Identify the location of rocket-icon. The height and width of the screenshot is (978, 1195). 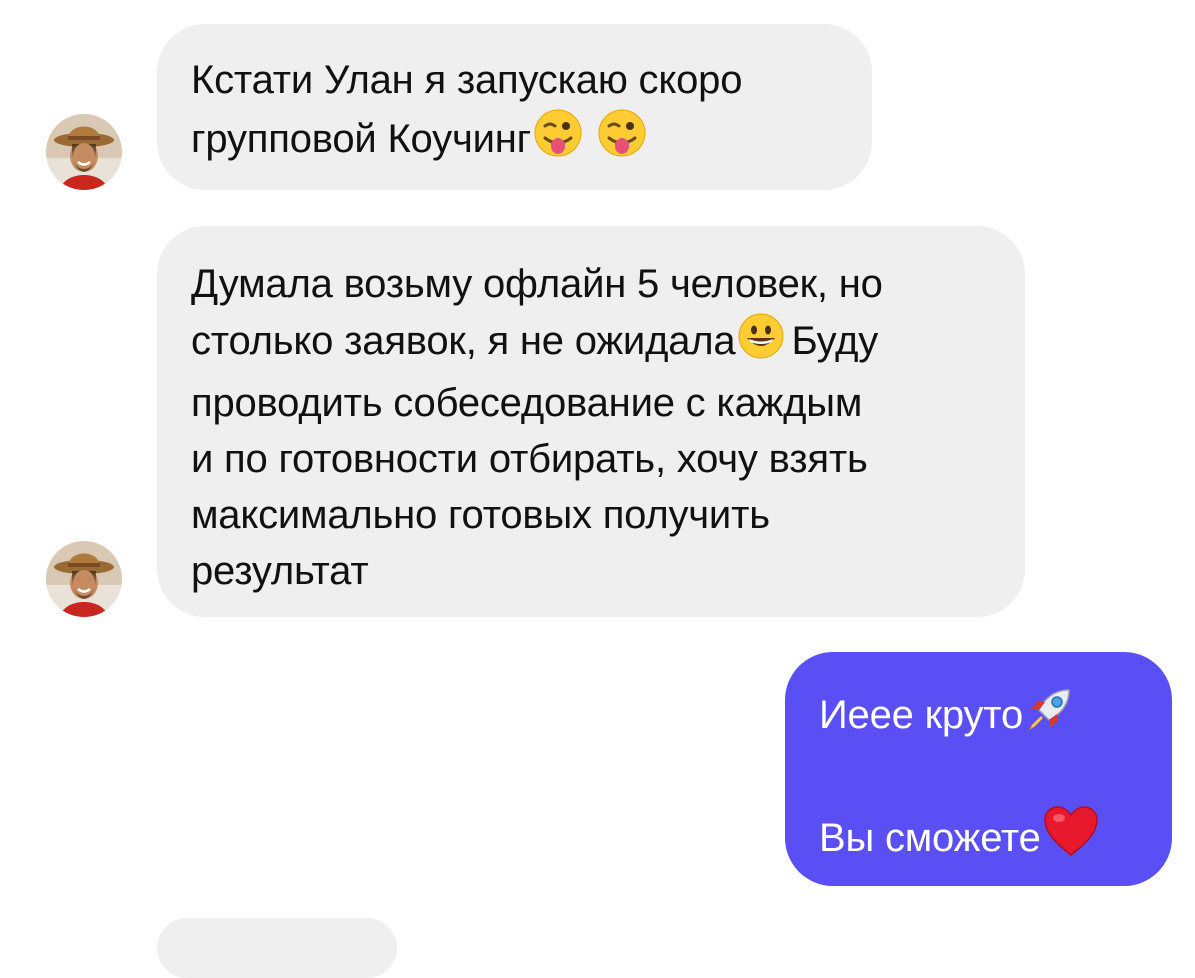
(1050, 716).